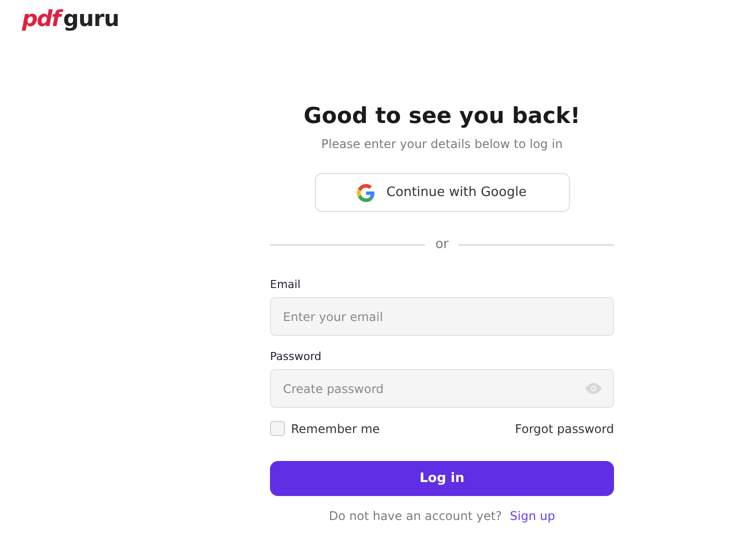 This screenshot has width=749, height=535. Describe the element at coordinates (335, 429) in the screenshot. I see `checkbox-label: Remember me` at that location.